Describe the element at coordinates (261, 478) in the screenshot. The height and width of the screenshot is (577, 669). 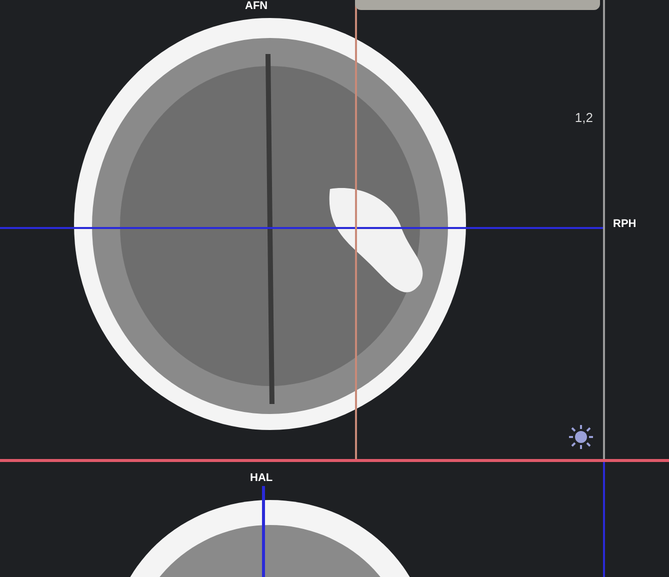
I see `orientation-label: HAL` at that location.